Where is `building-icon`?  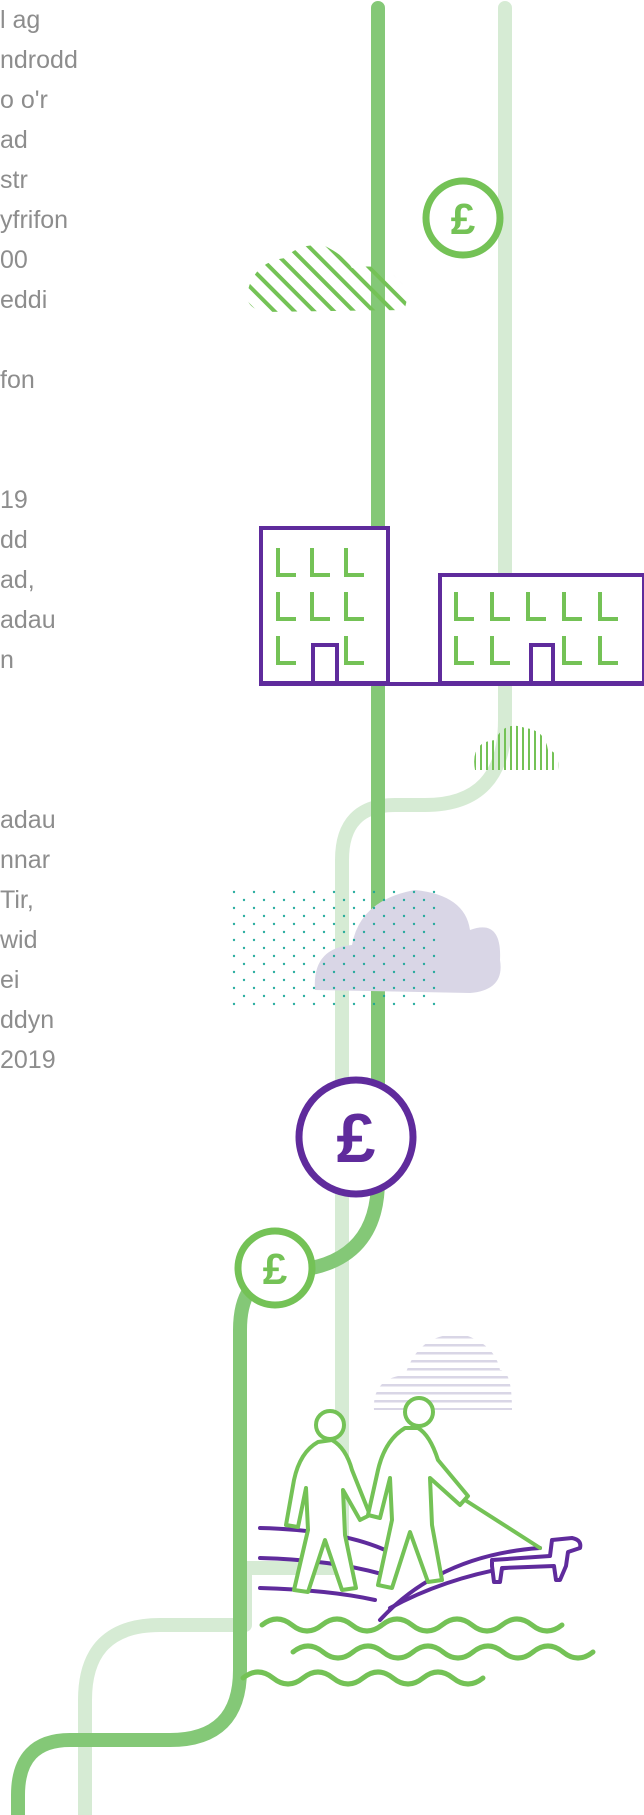 building-icon is located at coordinates (451, 606).